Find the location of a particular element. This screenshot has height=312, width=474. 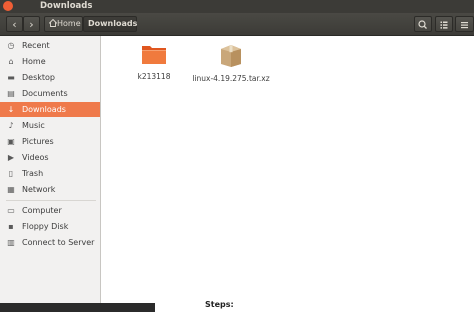

background-text: Steps: is located at coordinates (219, 304).